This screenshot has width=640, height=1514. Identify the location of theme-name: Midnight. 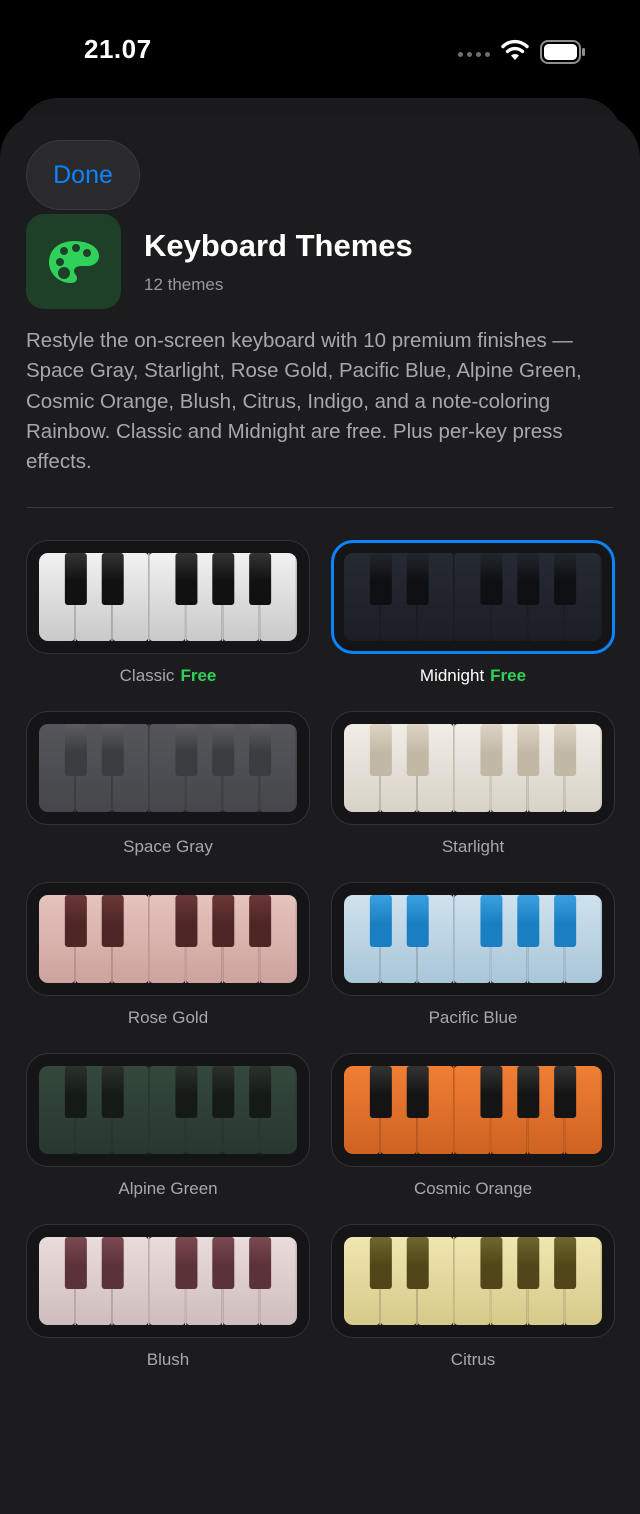
(452, 675).